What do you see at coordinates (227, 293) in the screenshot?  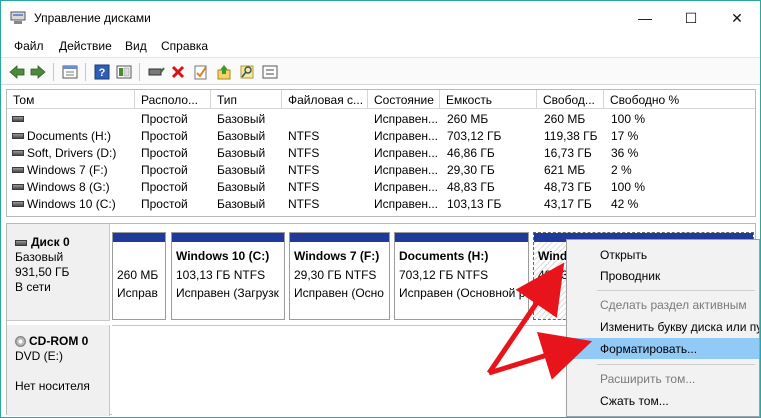 I see `partition-status: Исправен (Загрузк` at bounding box center [227, 293].